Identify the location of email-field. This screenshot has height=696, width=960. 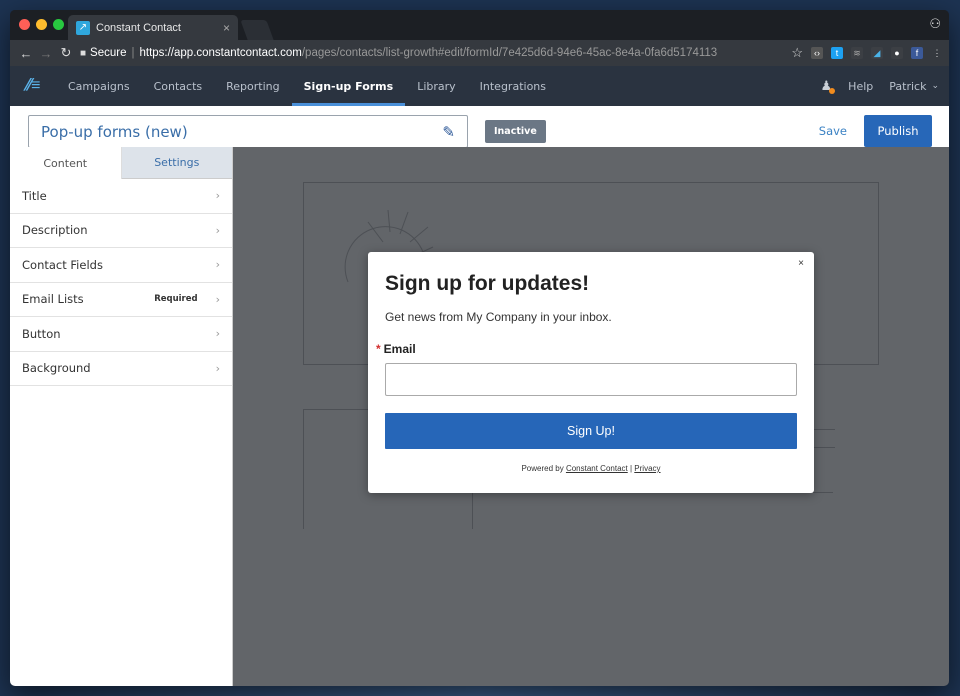
(591, 379).